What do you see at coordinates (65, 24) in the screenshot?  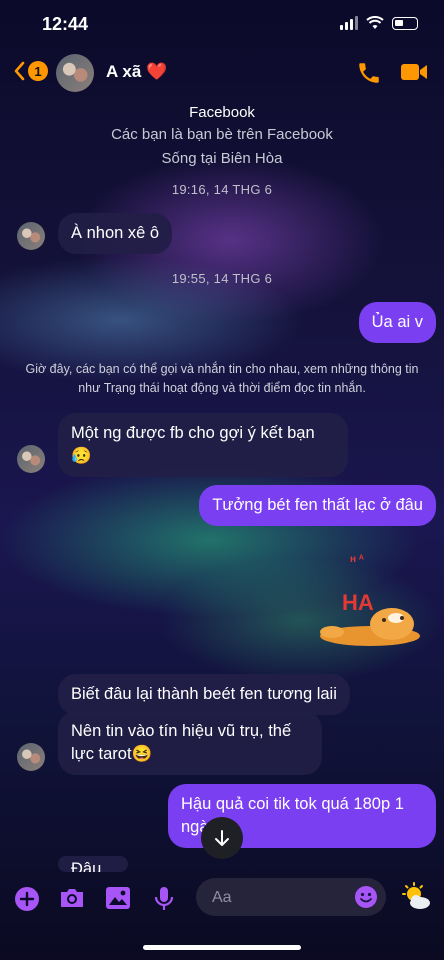 I see `status-time: 12:44` at bounding box center [65, 24].